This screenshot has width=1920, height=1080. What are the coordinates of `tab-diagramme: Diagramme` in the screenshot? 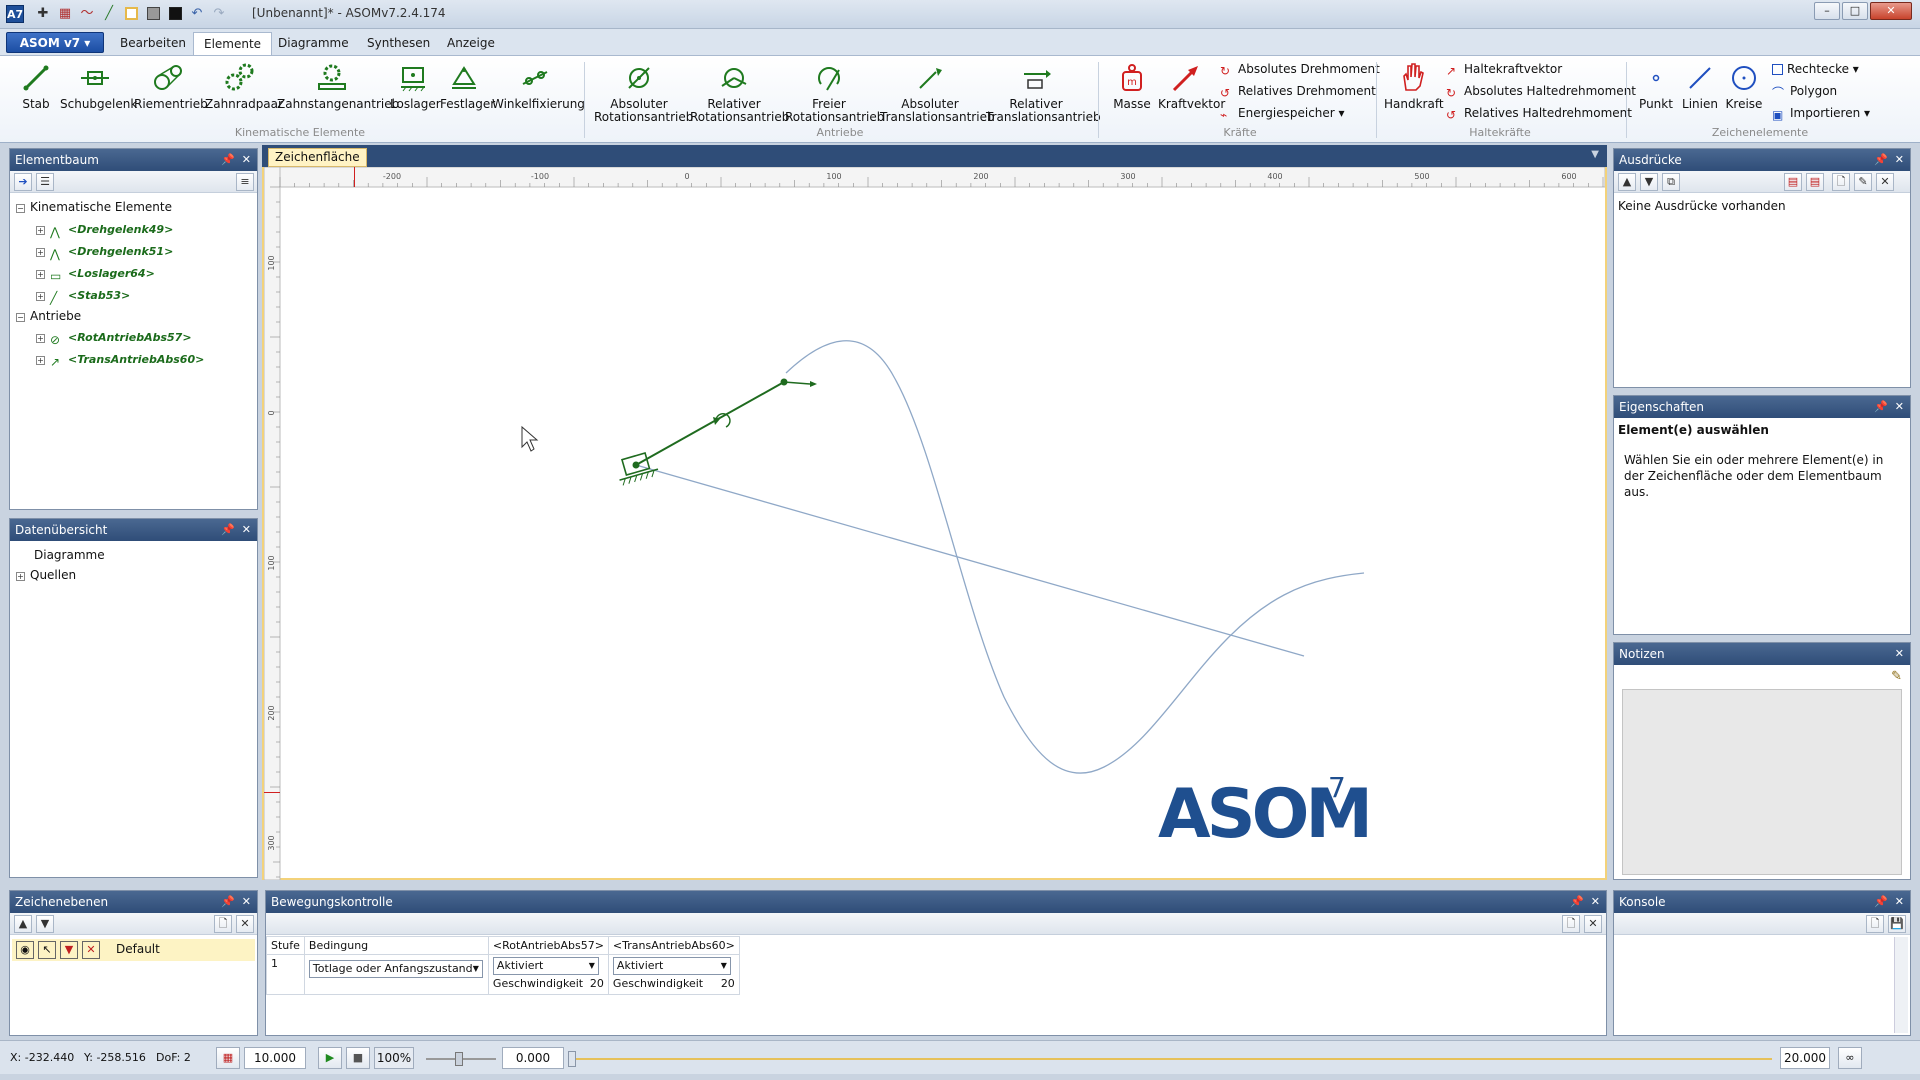 It's located at (313, 43).